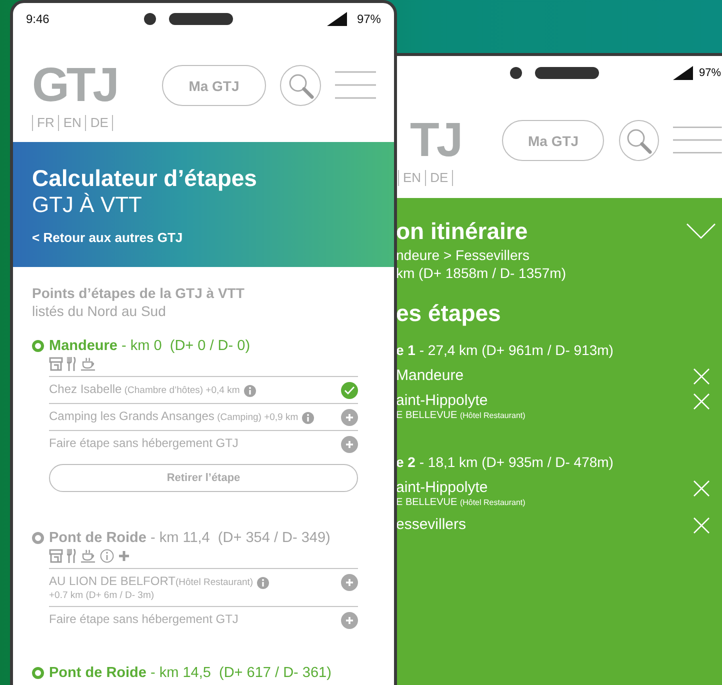  Describe the element at coordinates (38, 19) in the screenshot. I see `clock: 9:46` at that location.